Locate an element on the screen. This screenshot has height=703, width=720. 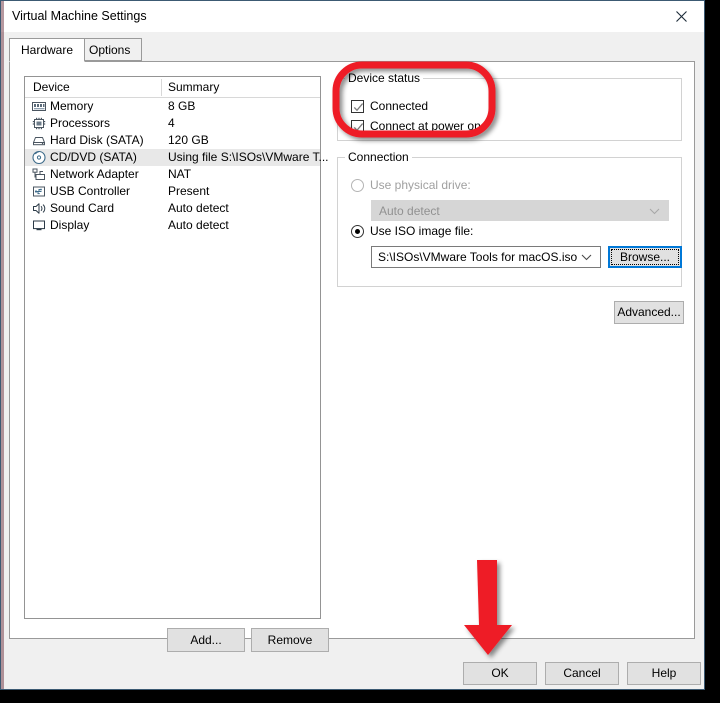
use-iso-image-radio: Use ISO image file: is located at coordinates (412, 231).